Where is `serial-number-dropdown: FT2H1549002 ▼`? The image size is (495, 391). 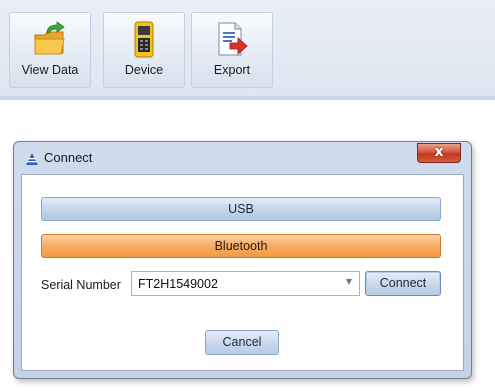 serial-number-dropdown: FT2H1549002 ▼ is located at coordinates (245, 283).